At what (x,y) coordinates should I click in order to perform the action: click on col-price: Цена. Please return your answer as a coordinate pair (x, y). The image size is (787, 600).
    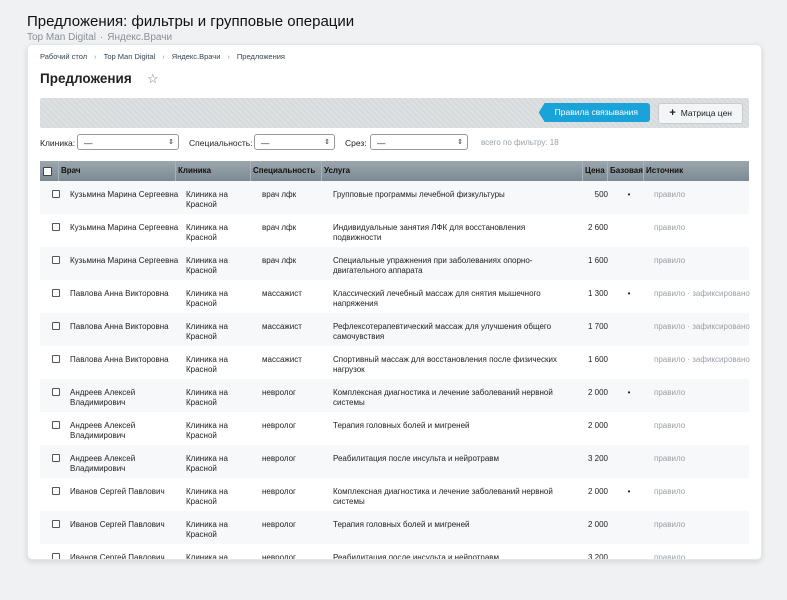
    Looking at the image, I should click on (595, 171).